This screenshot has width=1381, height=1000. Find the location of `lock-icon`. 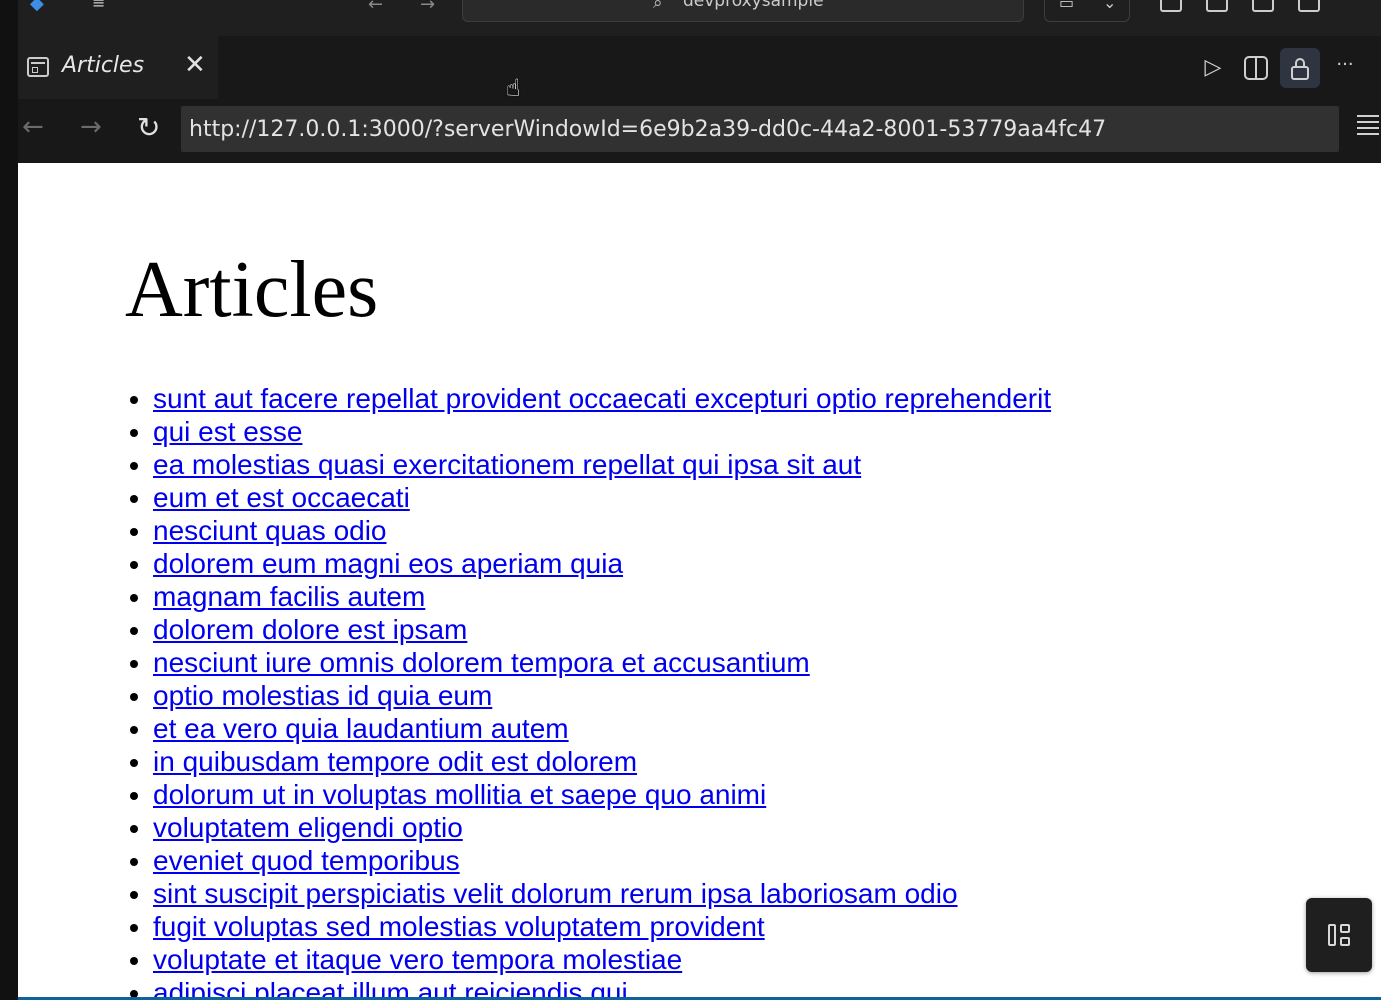

lock-icon is located at coordinates (1300, 68).